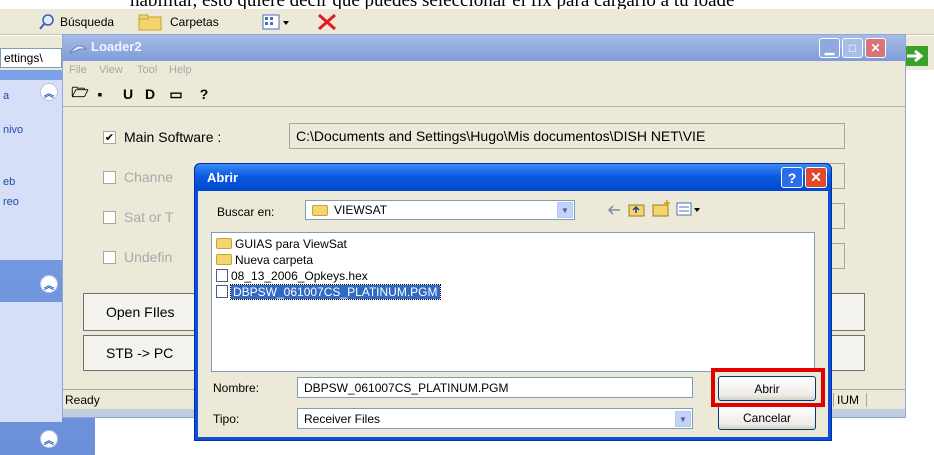 This screenshot has height=455, width=934. I want to click on search-label: Búsqueda, so click(87, 22).